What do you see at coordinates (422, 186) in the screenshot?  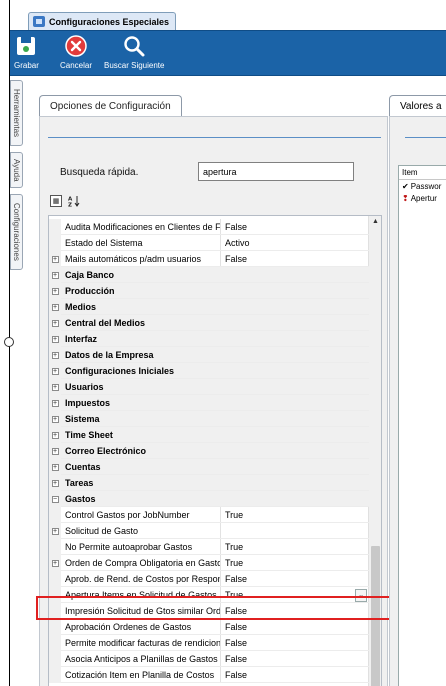 I see `values-list-item: ✔ Passwor` at bounding box center [422, 186].